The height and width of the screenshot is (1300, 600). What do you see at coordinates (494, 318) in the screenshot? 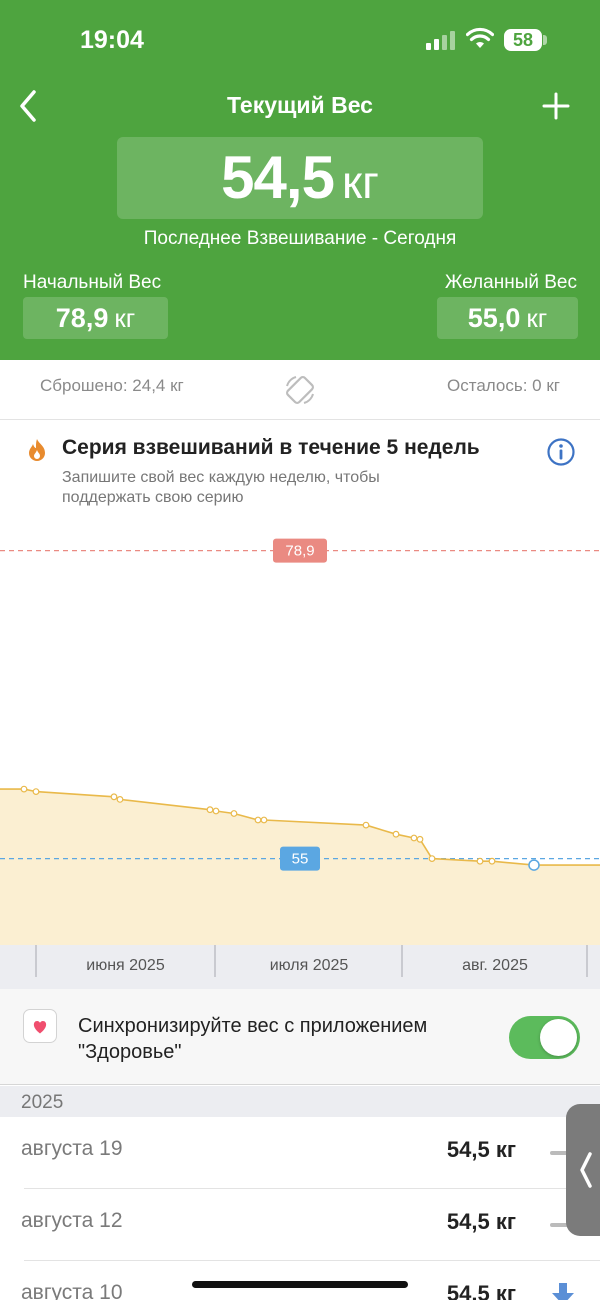
I see `goal-weight-value: 55,0` at bounding box center [494, 318].